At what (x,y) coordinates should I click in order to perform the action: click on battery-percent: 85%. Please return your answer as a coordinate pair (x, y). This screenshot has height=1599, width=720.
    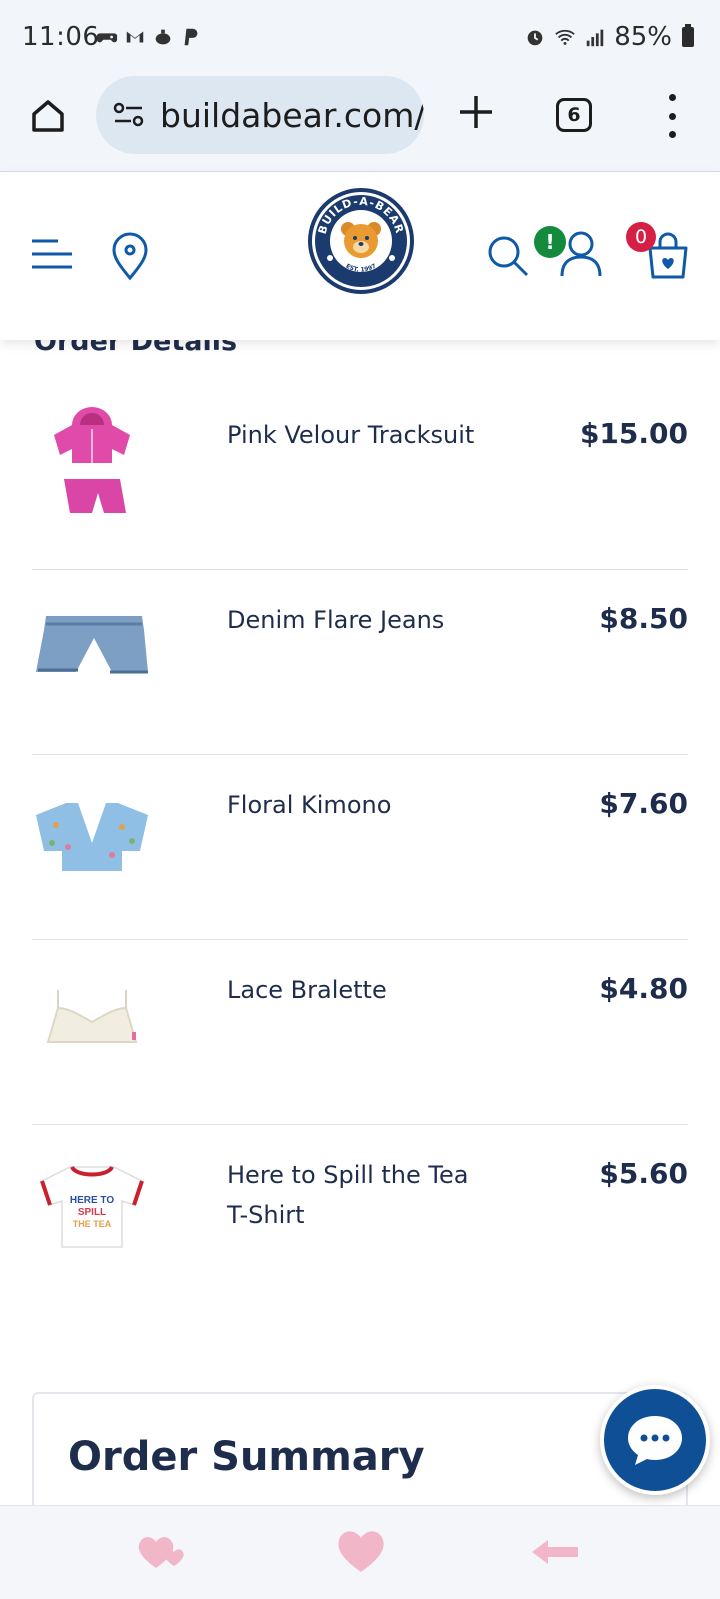
    Looking at the image, I should click on (643, 37).